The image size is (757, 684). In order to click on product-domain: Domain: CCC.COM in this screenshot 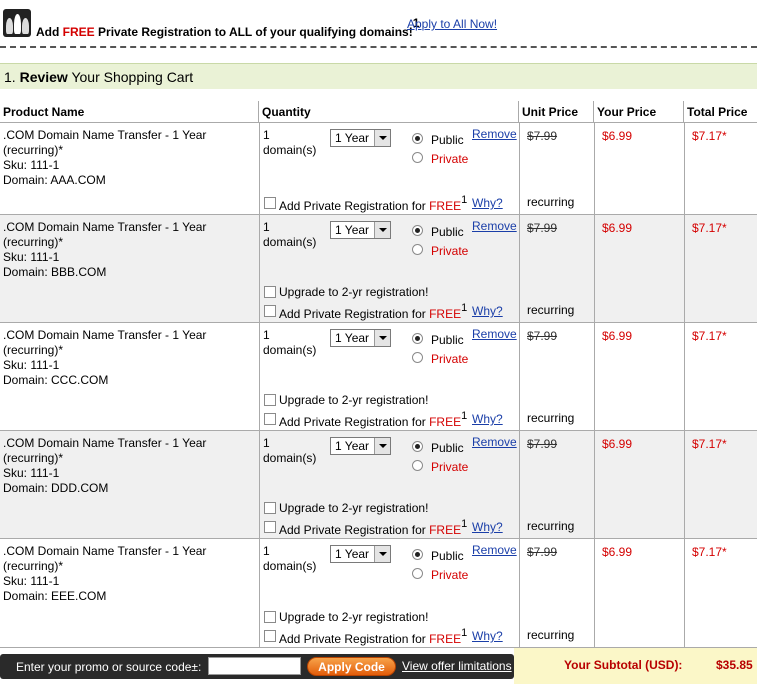, I will do `click(56, 380)`.